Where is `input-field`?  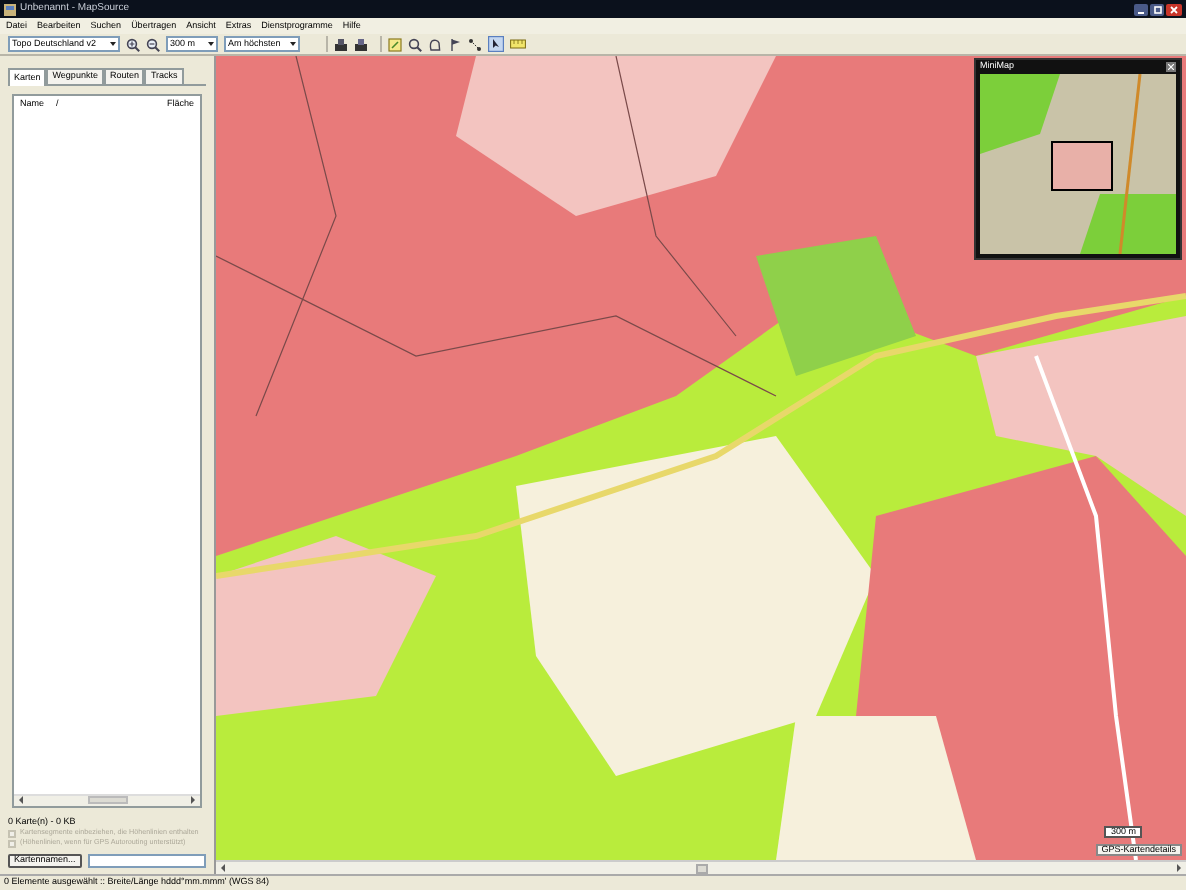
input-field is located at coordinates (146, 861).